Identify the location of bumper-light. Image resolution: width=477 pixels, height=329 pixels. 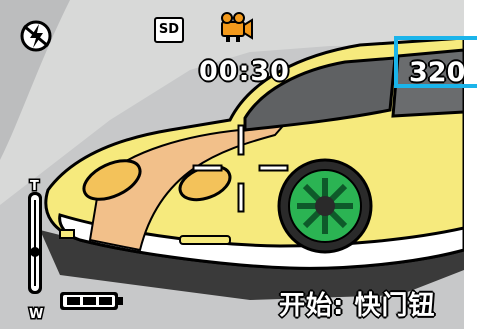
(205, 240).